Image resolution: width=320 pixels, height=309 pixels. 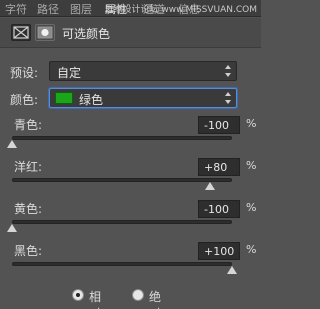 I want to click on tab-character: 字符, so click(x=16, y=9).